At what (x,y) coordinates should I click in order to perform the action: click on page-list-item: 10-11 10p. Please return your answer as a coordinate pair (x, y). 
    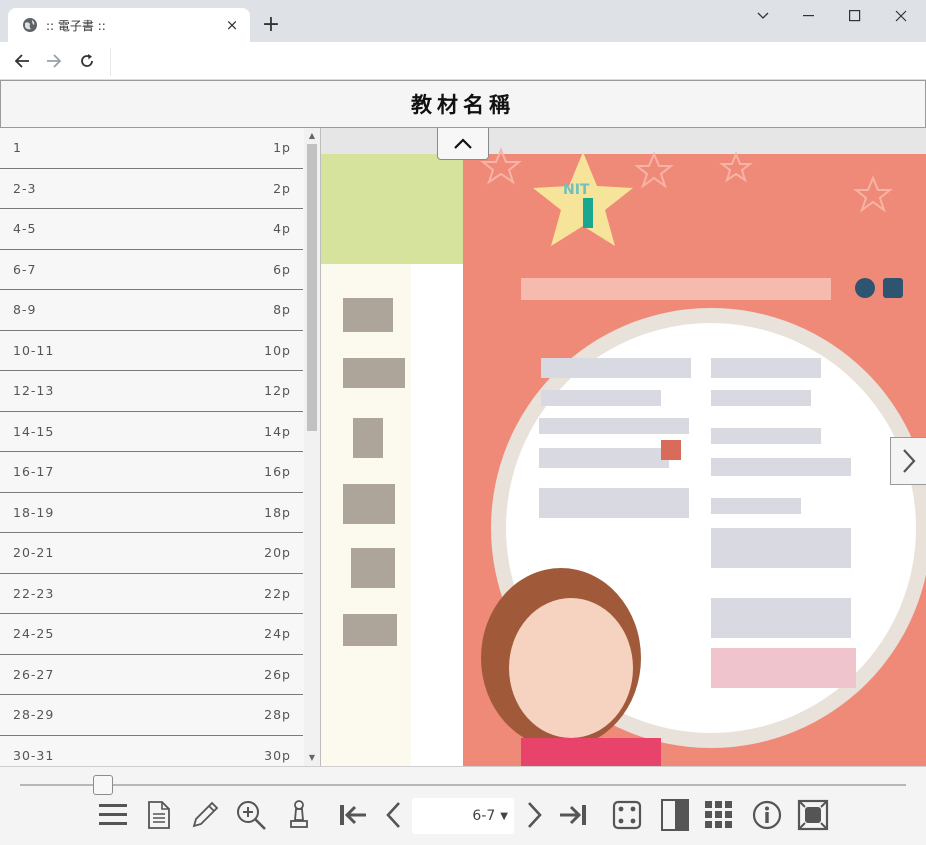
    Looking at the image, I should click on (151, 351).